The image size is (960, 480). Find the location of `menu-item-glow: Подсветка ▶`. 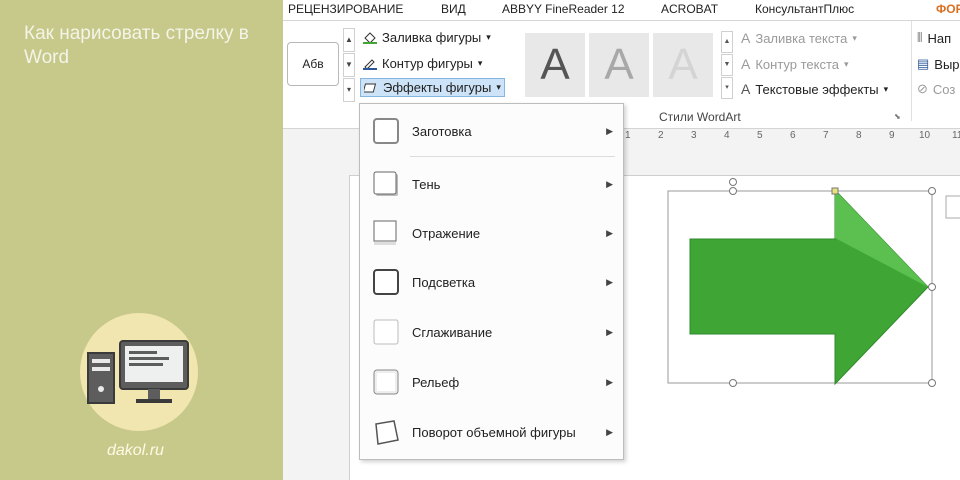

menu-item-glow: Подсветка ▶ is located at coordinates (491, 282).